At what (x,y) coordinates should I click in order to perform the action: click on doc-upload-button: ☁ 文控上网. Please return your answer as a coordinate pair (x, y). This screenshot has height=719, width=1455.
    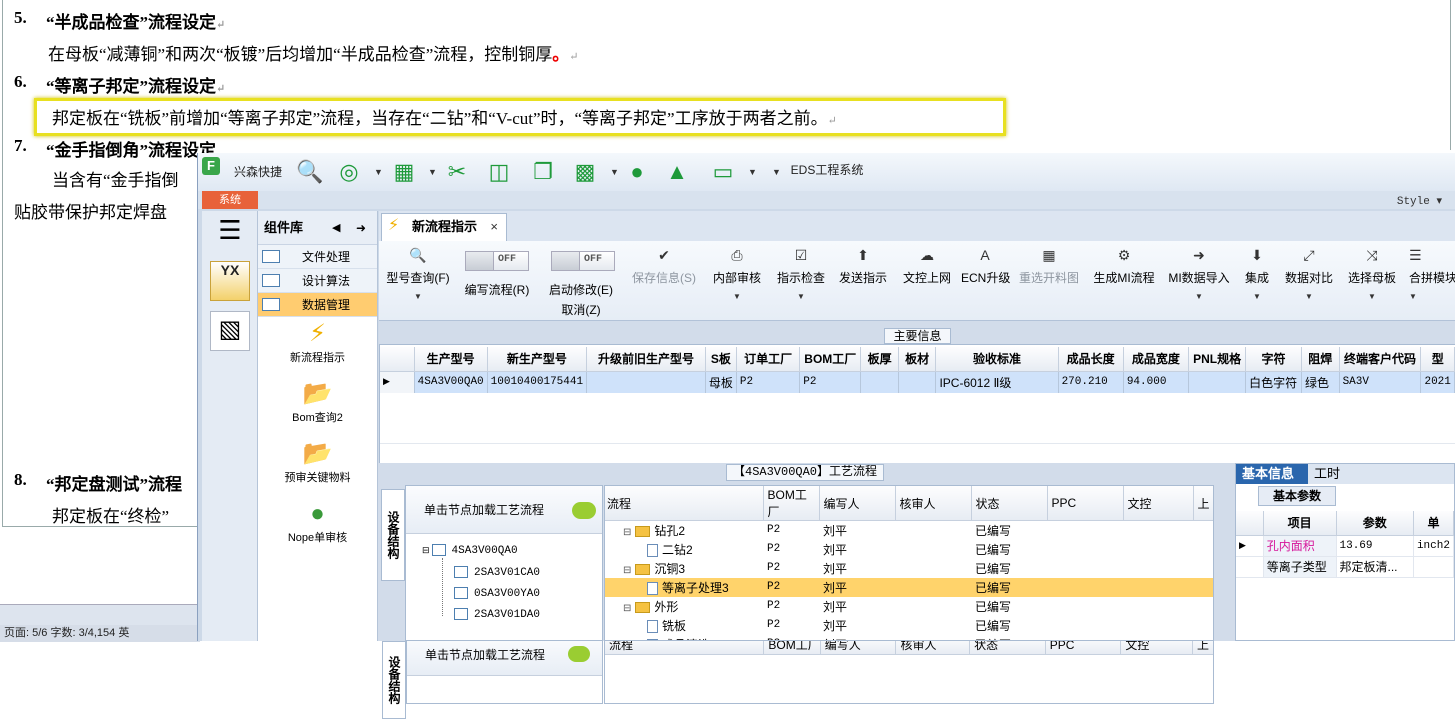
    Looking at the image, I should click on (927, 265).